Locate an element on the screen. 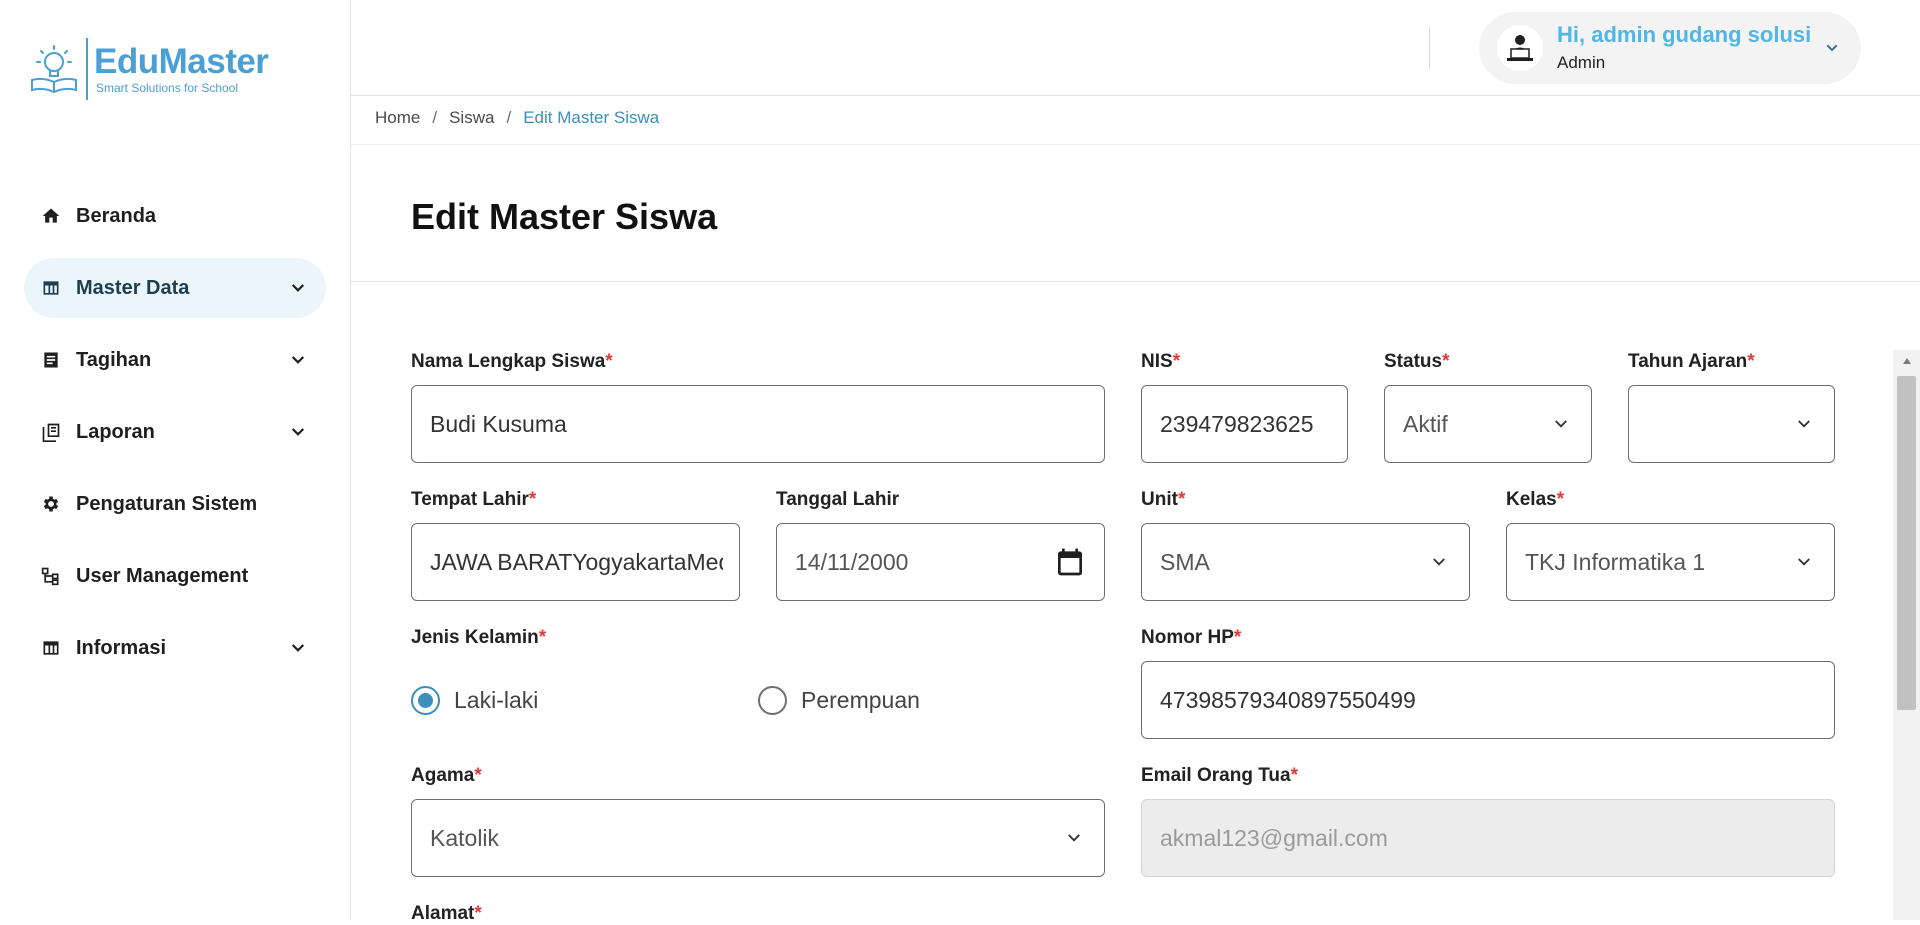  tahun-ajaran-select is located at coordinates (1731, 424).